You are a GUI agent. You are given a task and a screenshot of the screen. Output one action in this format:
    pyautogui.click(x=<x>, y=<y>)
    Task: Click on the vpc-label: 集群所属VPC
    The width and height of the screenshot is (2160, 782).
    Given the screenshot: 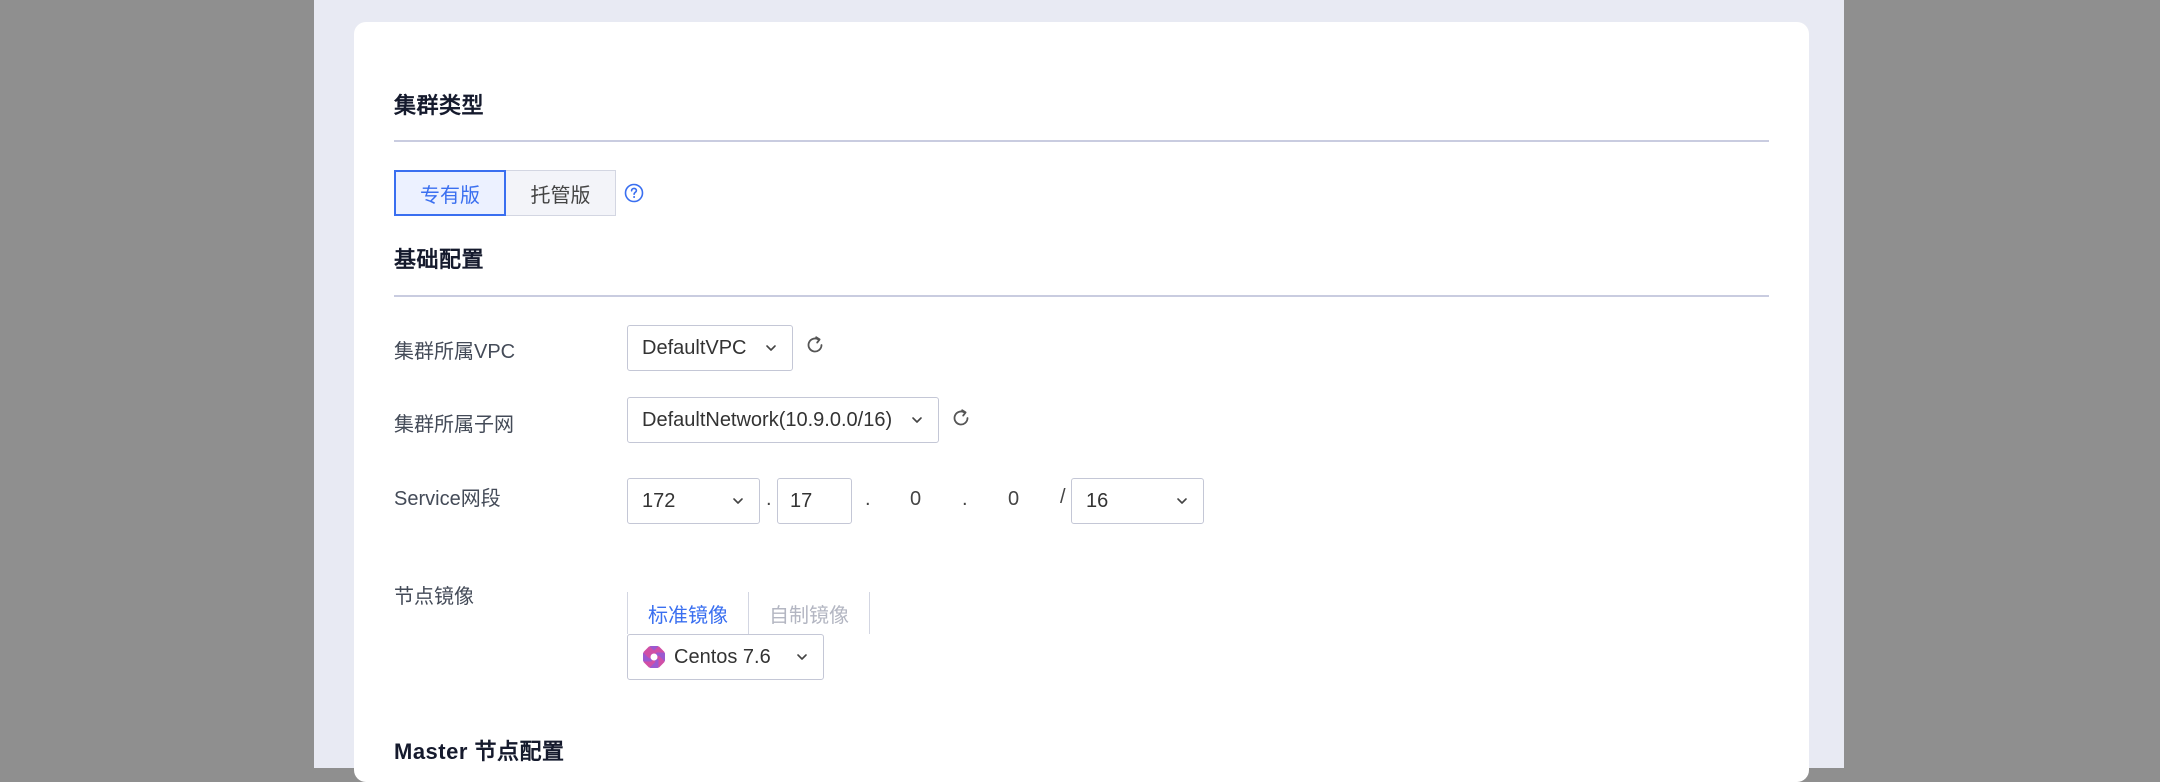 What is the action you would take?
    pyautogui.click(x=455, y=352)
    